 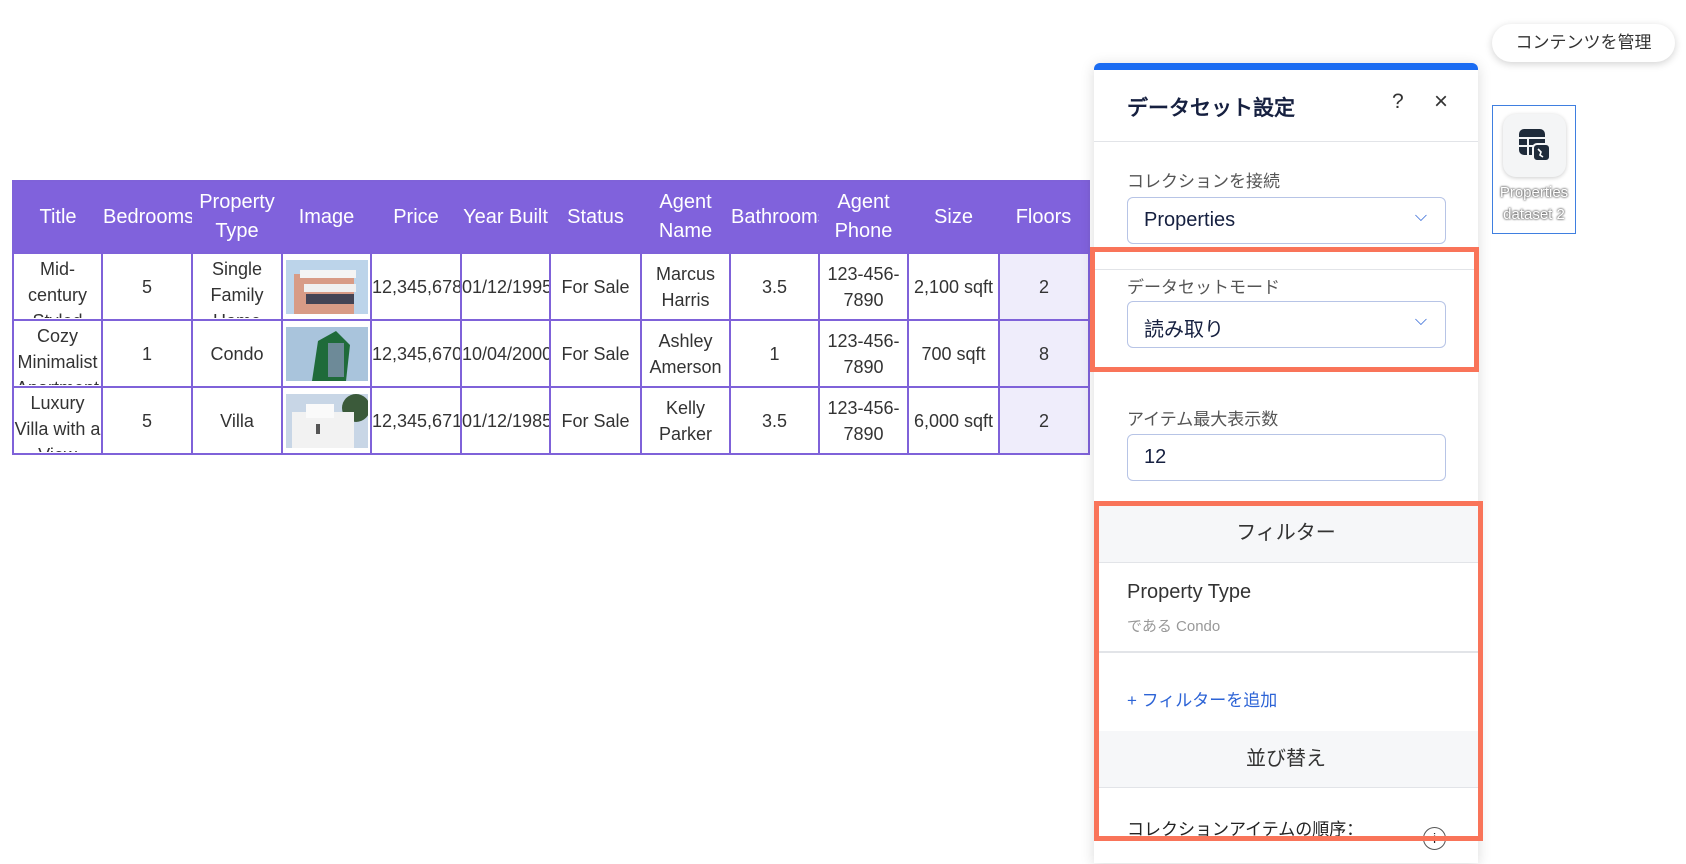 I want to click on title-text: Luxury Villa with a View, so click(x=57, y=422).